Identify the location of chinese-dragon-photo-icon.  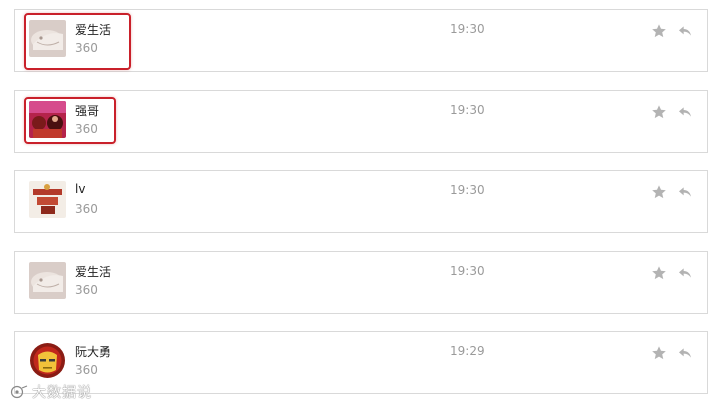
(47, 199).